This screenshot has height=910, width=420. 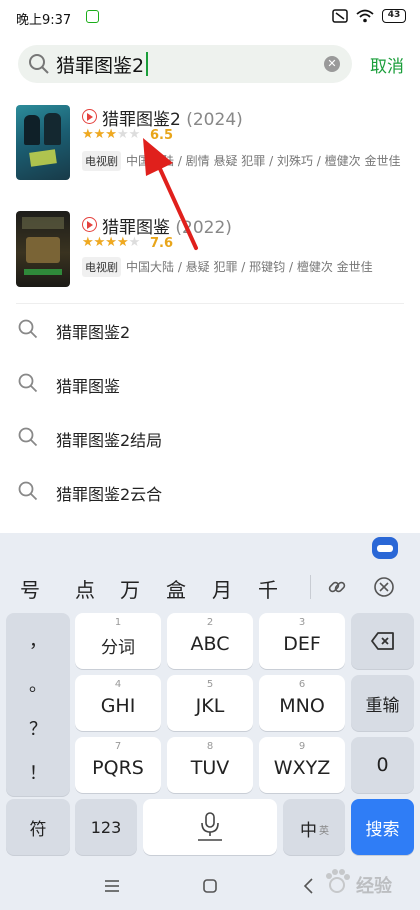 What do you see at coordinates (382, 705) in the screenshot?
I see `key-label: 重输` at bounding box center [382, 705].